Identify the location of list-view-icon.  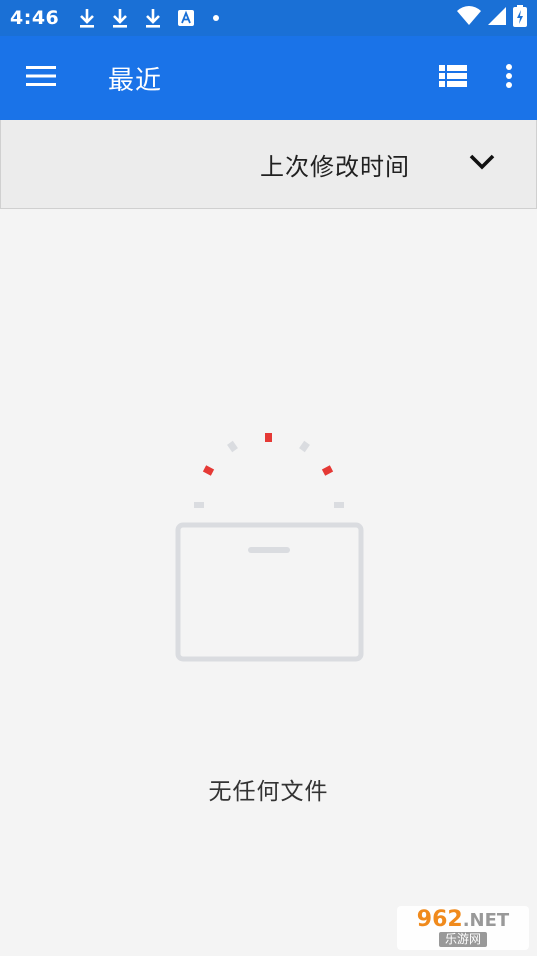
(453, 78).